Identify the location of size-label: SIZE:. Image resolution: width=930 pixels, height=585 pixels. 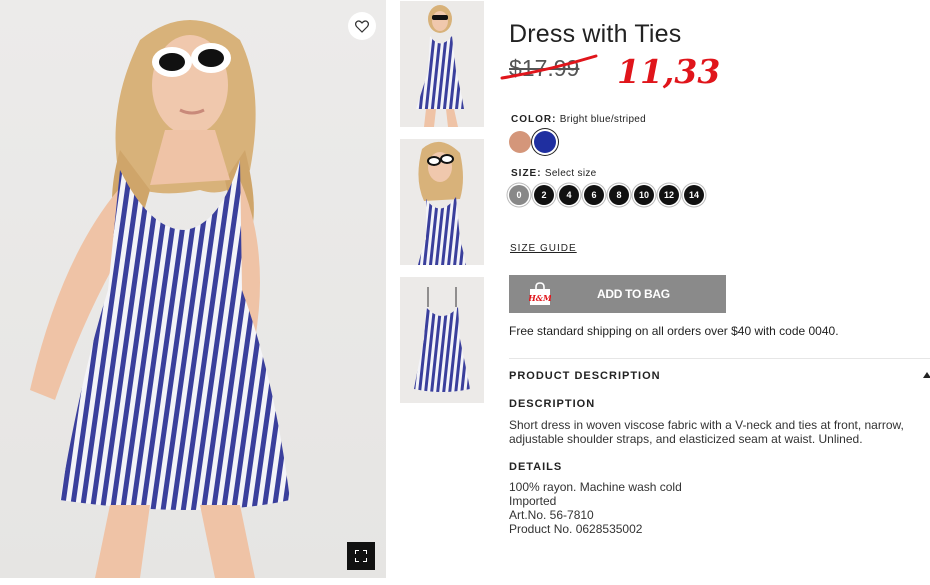
(526, 173).